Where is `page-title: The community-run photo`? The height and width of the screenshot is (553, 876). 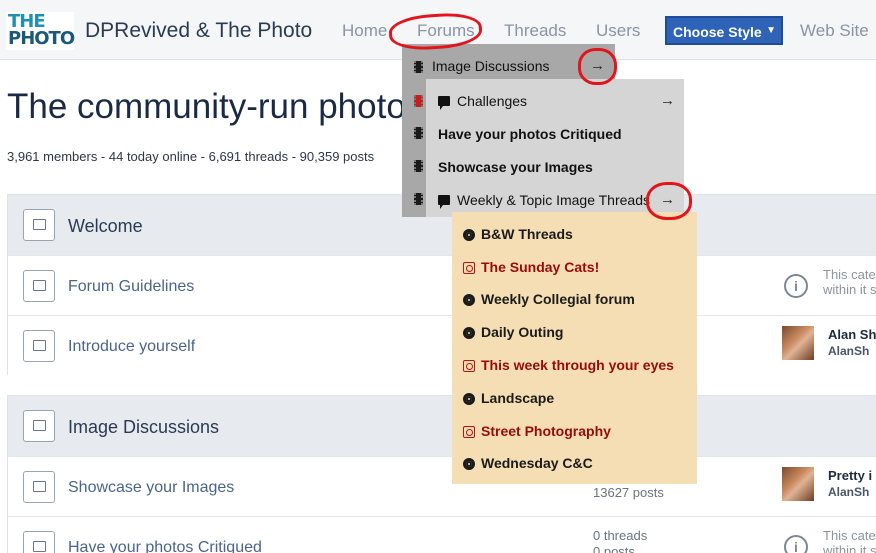
page-title: The community-run photo is located at coordinates (206, 106).